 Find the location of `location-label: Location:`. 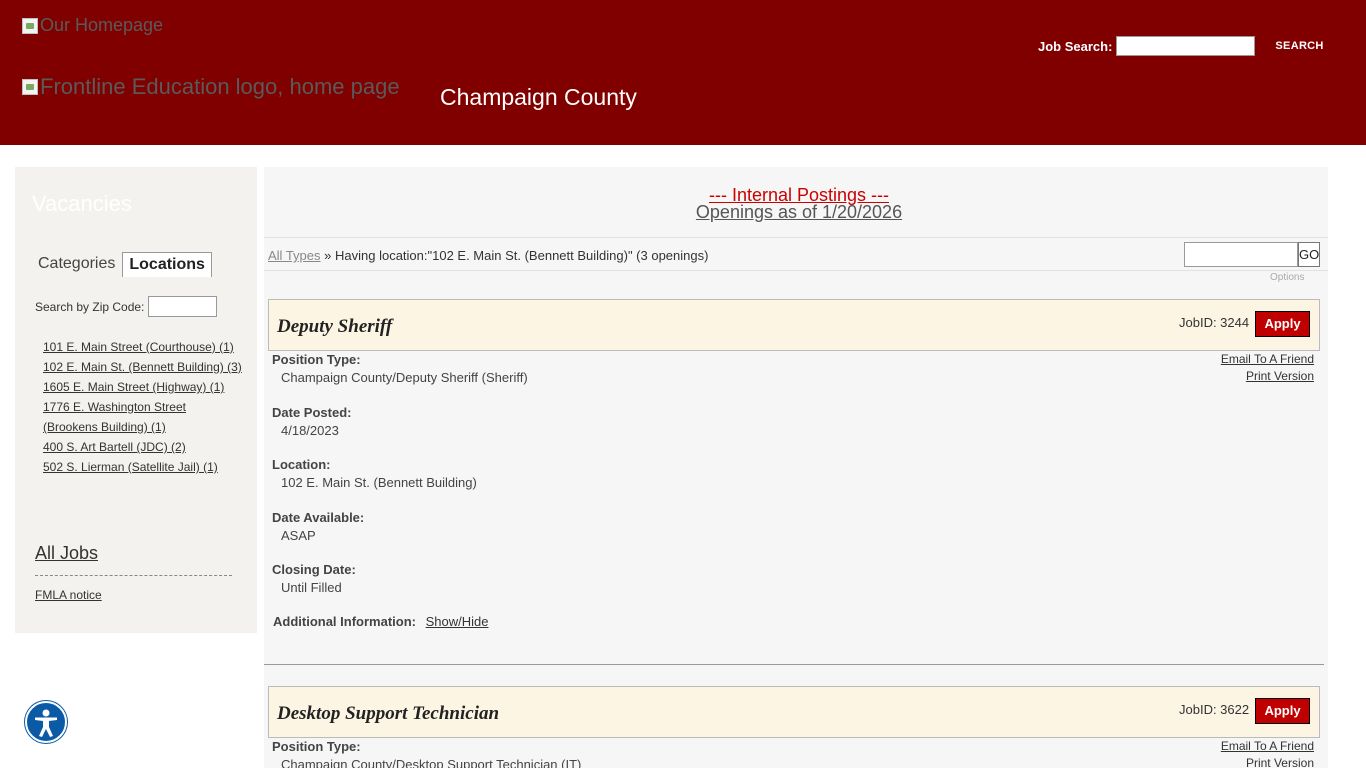

location-label: Location: is located at coordinates (301, 464).